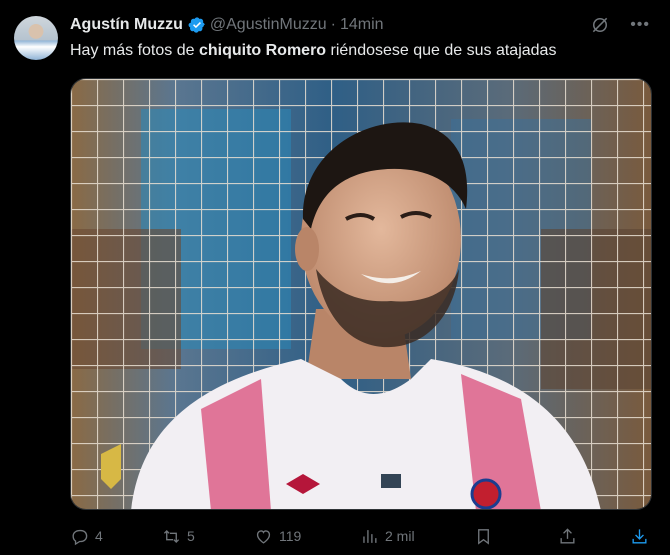  I want to click on action-bar: 4 5 119 2 mil, so click(361, 536).